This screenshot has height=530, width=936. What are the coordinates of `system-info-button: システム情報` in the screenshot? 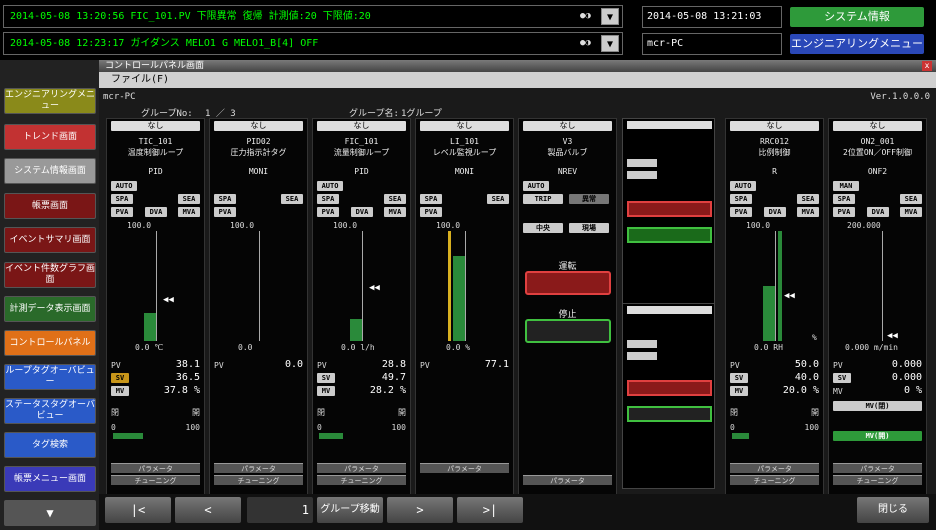 It's located at (857, 17).